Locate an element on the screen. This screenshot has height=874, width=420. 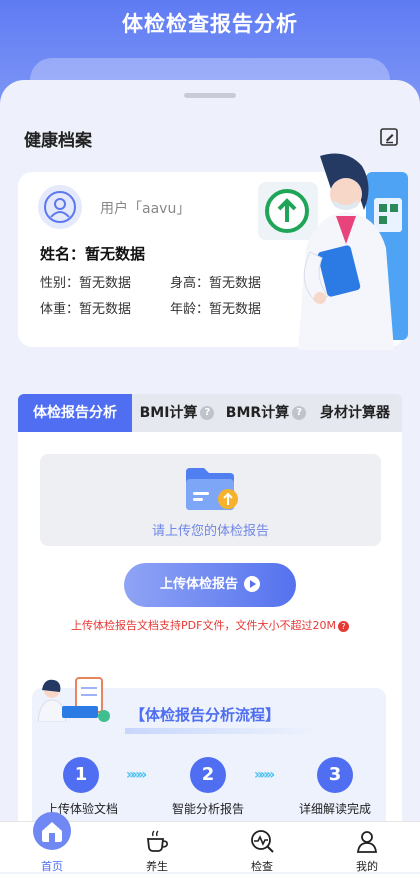
tab-label: BMI计算 is located at coordinates (168, 413).